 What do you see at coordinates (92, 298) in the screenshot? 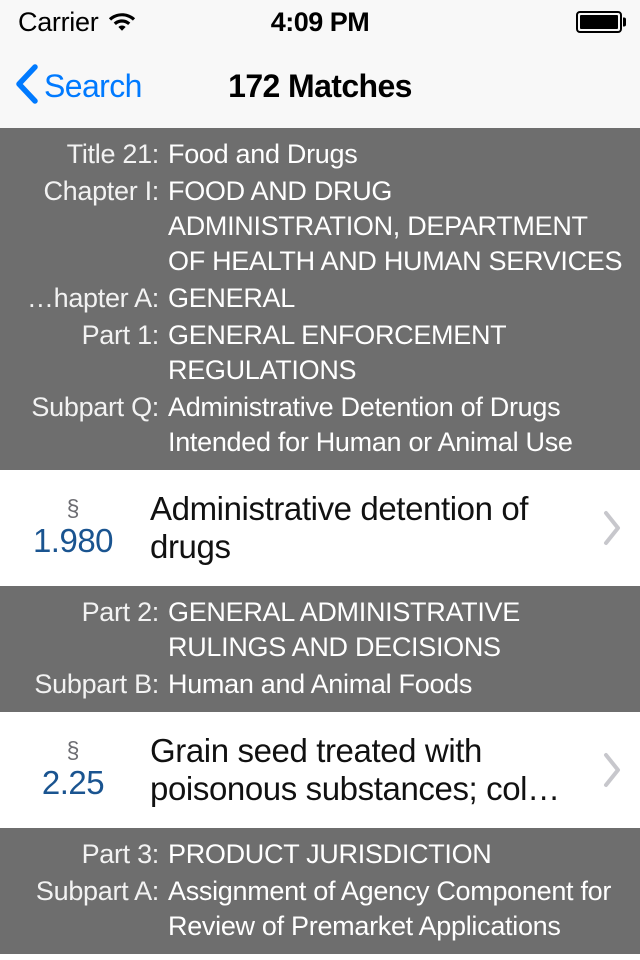
I see `breadcrumb-label: …hapter A:` at bounding box center [92, 298].